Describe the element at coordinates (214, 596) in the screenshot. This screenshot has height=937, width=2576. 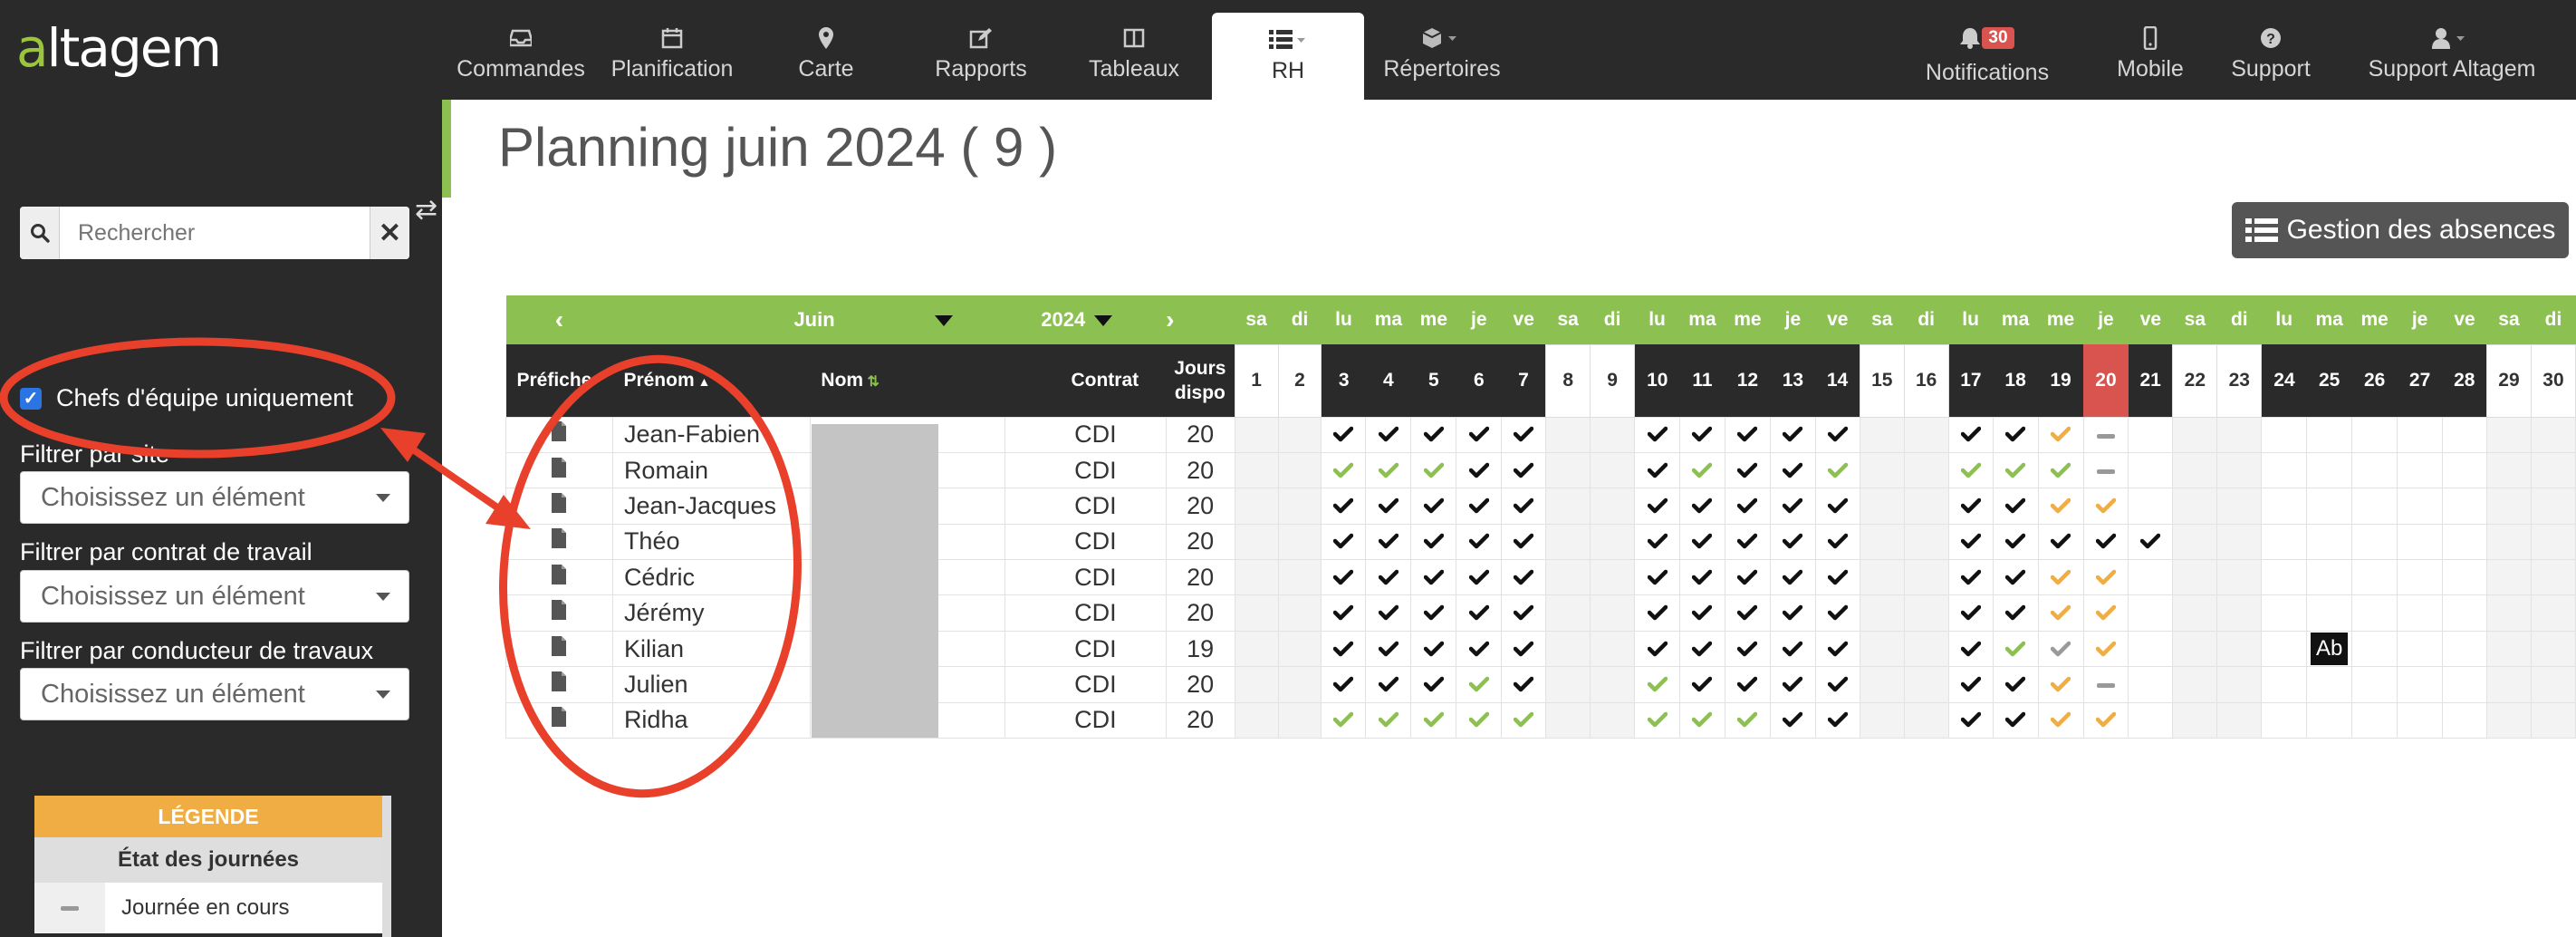
I see `filter-contrat-select: Choisissez un élément` at that location.